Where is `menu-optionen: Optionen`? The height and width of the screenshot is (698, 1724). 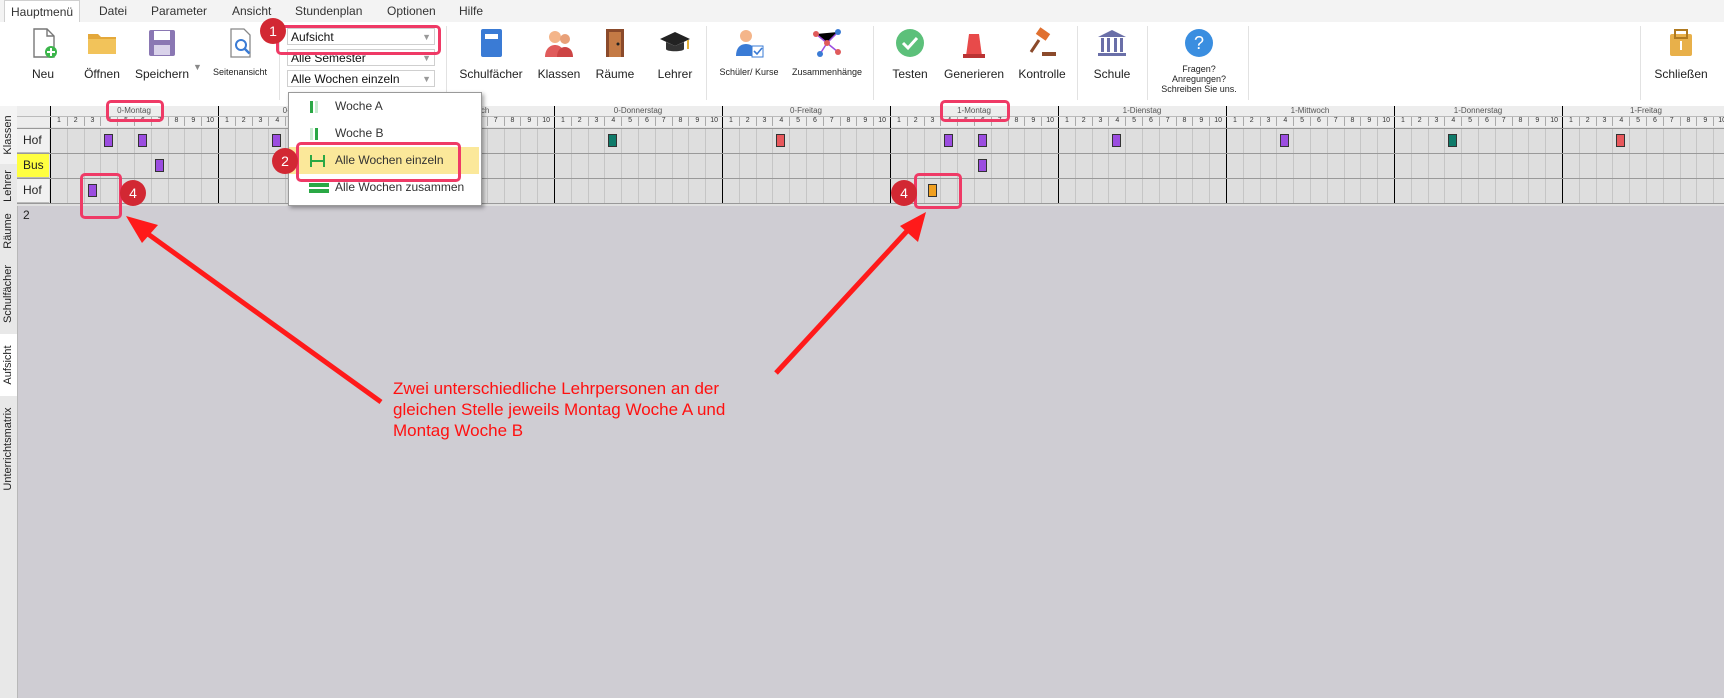 menu-optionen: Optionen is located at coordinates (411, 11).